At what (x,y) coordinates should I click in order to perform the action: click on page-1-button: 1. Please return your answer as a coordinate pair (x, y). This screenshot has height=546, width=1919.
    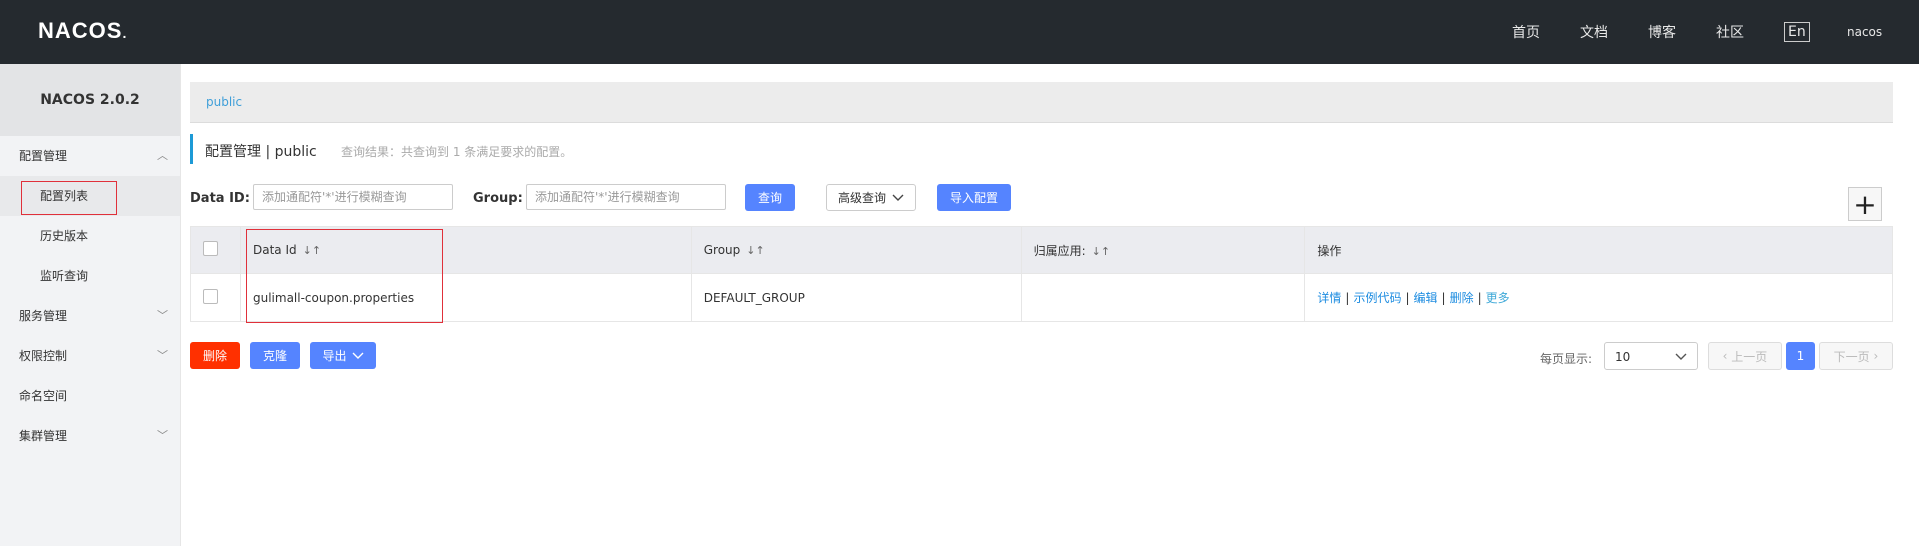
    Looking at the image, I should click on (1800, 356).